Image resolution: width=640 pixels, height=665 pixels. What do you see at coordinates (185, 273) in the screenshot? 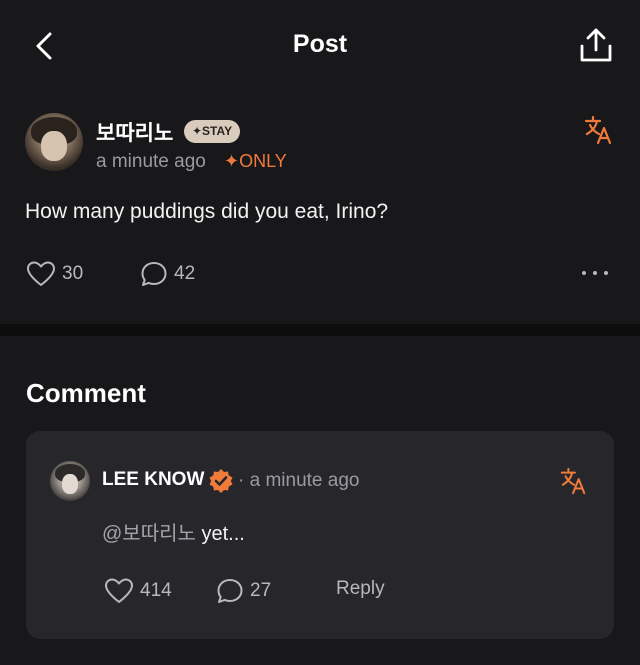
I see `comment-count: 42` at bounding box center [185, 273].